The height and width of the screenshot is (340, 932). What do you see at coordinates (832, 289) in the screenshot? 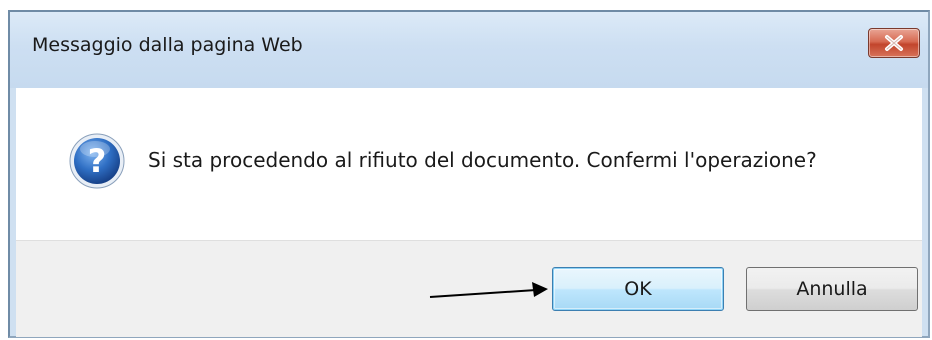
I see `cancel-button: Annulla` at bounding box center [832, 289].